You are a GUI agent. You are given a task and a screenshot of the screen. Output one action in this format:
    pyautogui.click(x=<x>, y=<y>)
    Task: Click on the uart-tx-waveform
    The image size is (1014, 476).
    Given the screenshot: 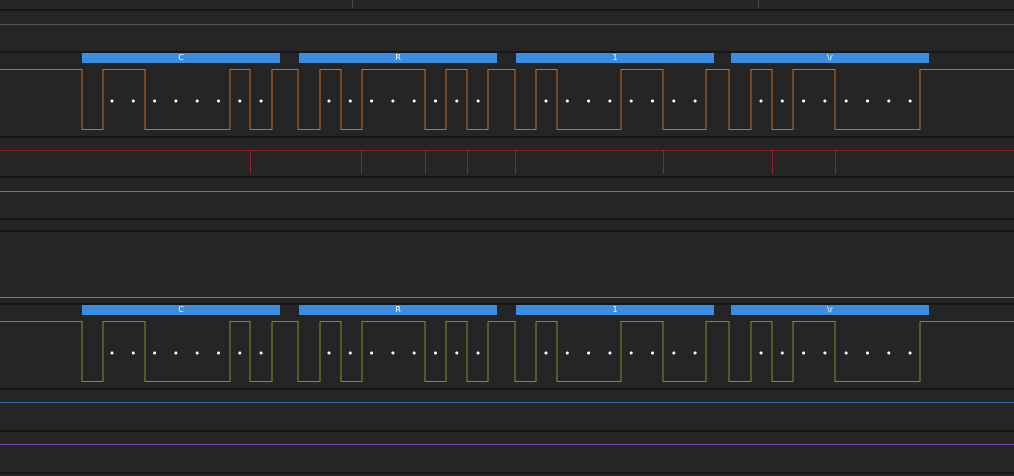 What is the action you would take?
    pyautogui.click(x=507, y=99)
    